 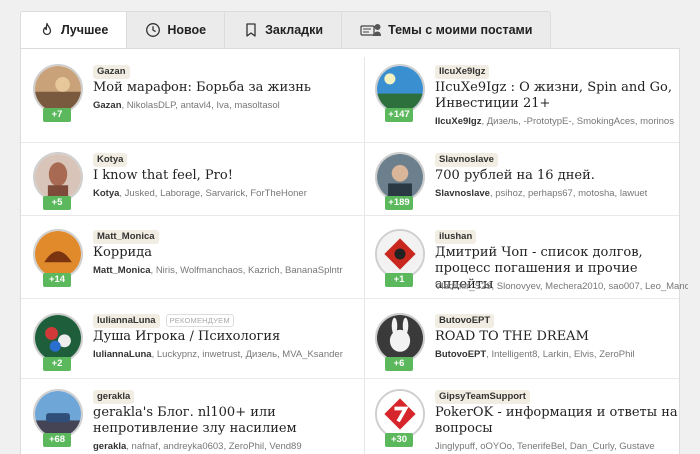 I want to click on score-badge: +2, so click(x=57, y=364).